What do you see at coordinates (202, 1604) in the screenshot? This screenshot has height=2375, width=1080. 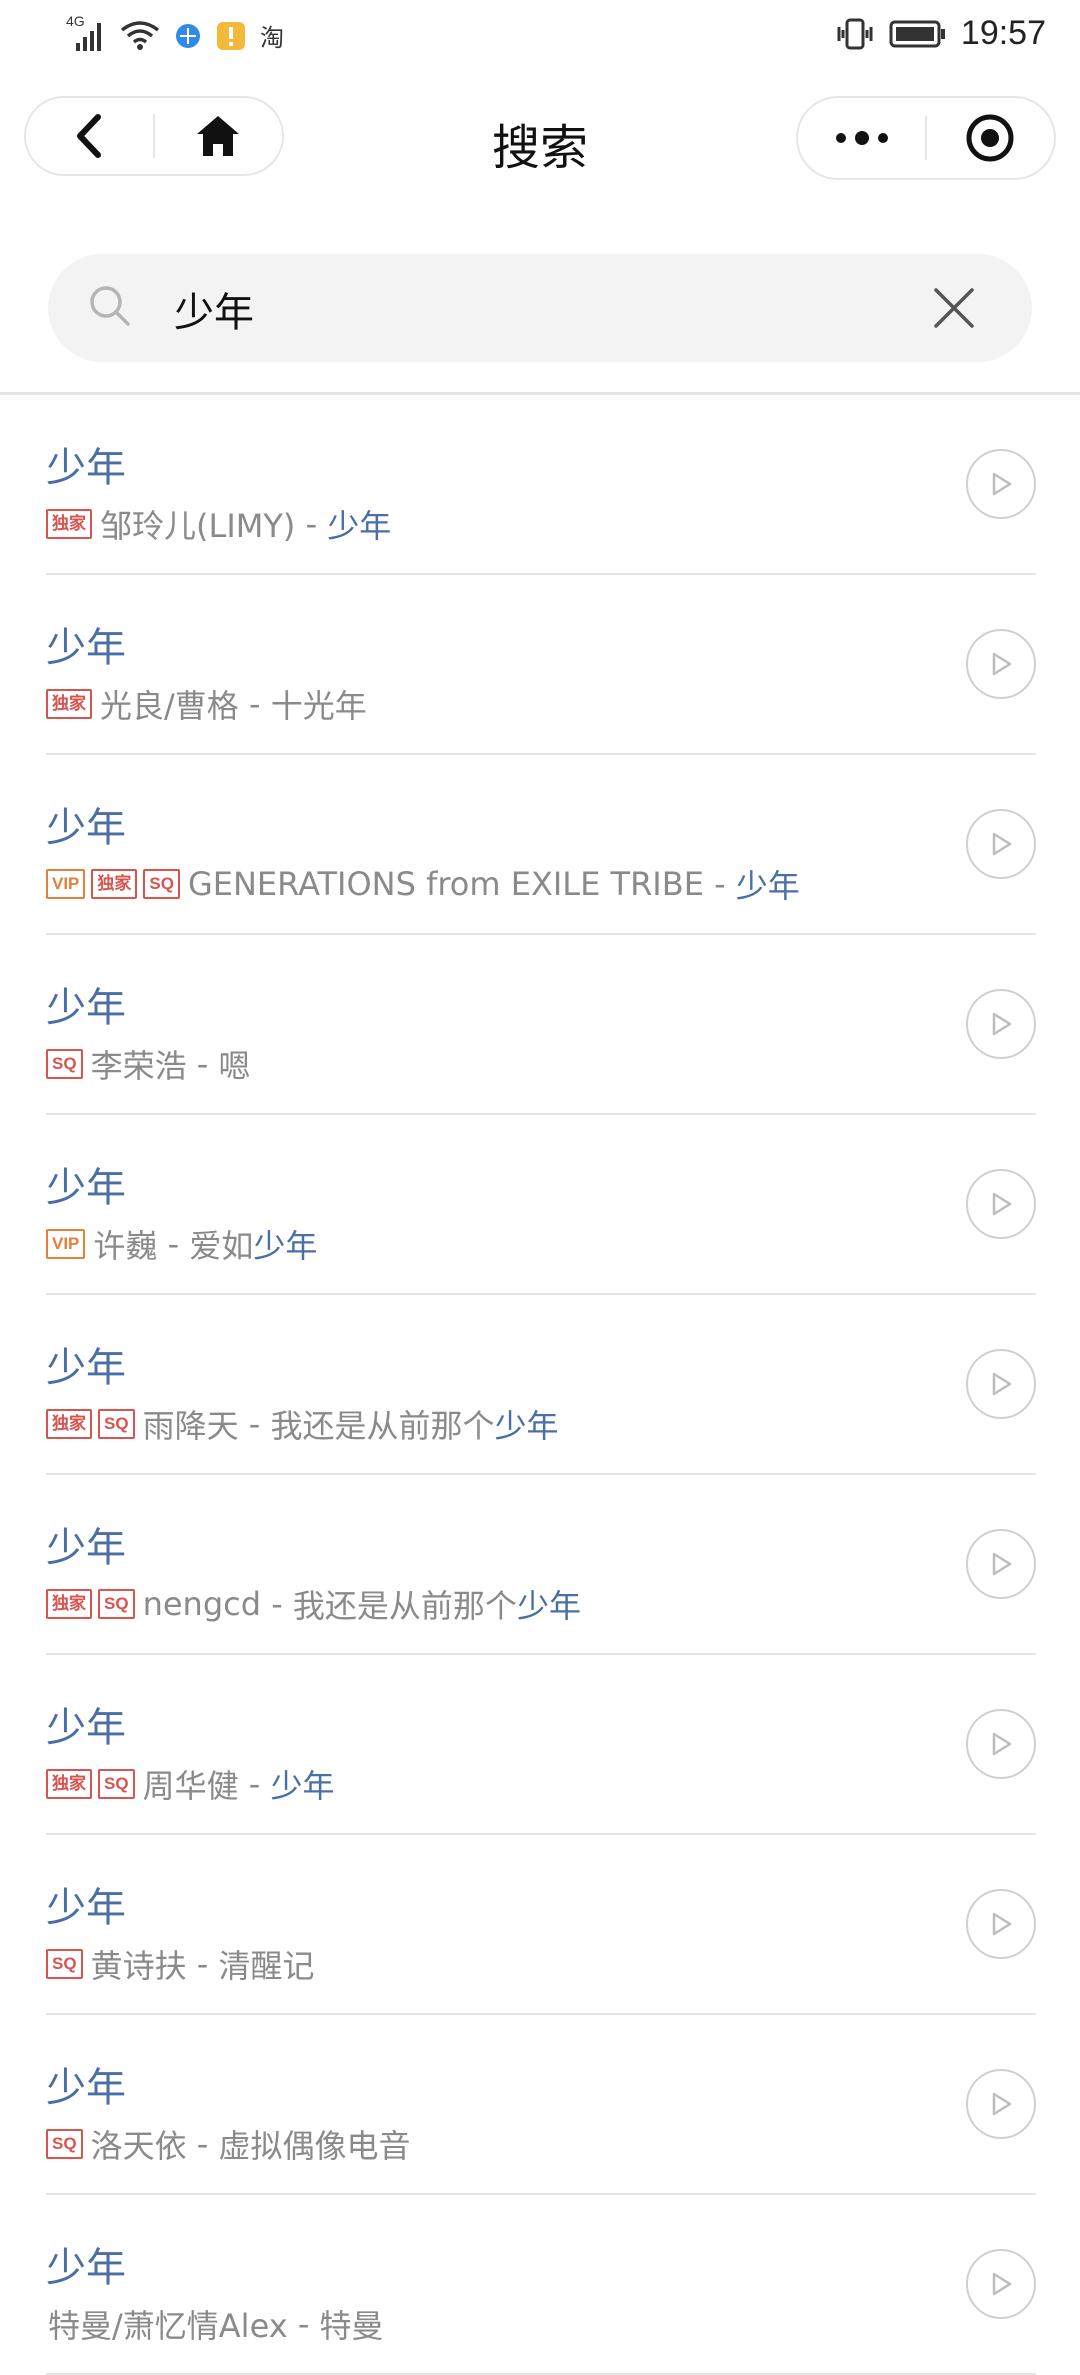 I see `artist-name: nengcd` at bounding box center [202, 1604].